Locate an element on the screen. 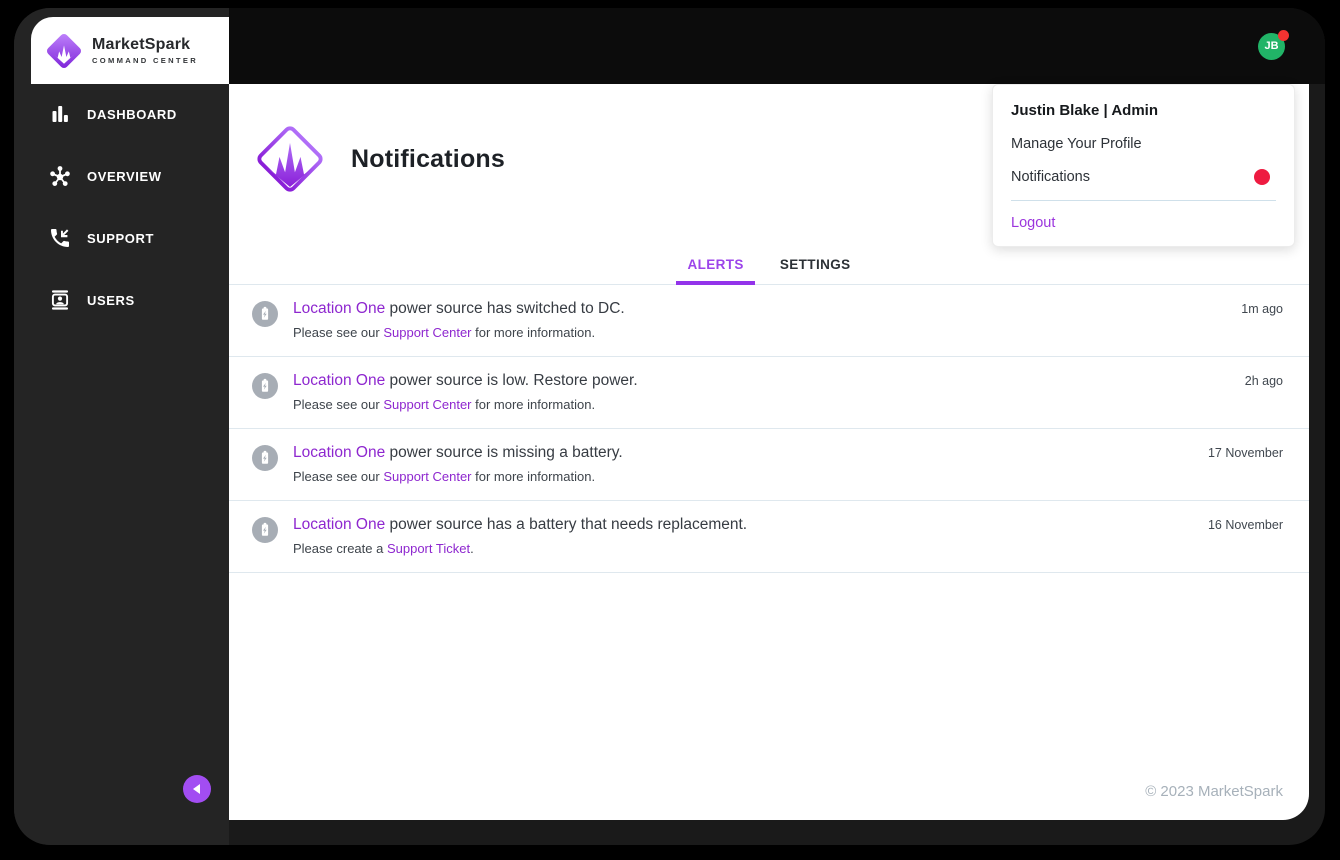 Image resolution: width=1340 pixels, height=860 pixels. sidebar-item-label: SUPPORT is located at coordinates (121, 238).